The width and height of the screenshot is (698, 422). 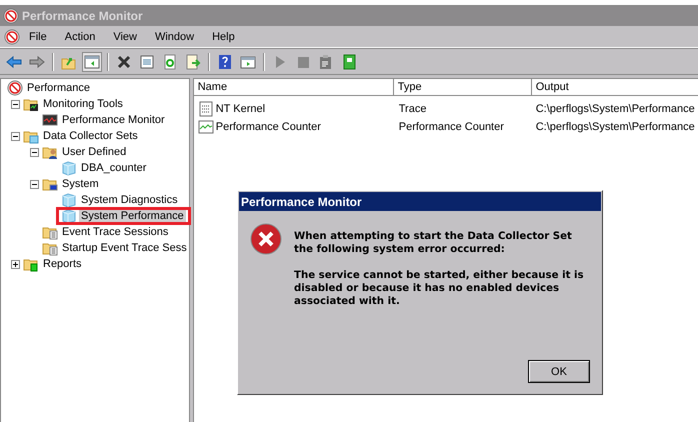 What do you see at coordinates (175, 36) in the screenshot?
I see `menu-item: Window` at bounding box center [175, 36].